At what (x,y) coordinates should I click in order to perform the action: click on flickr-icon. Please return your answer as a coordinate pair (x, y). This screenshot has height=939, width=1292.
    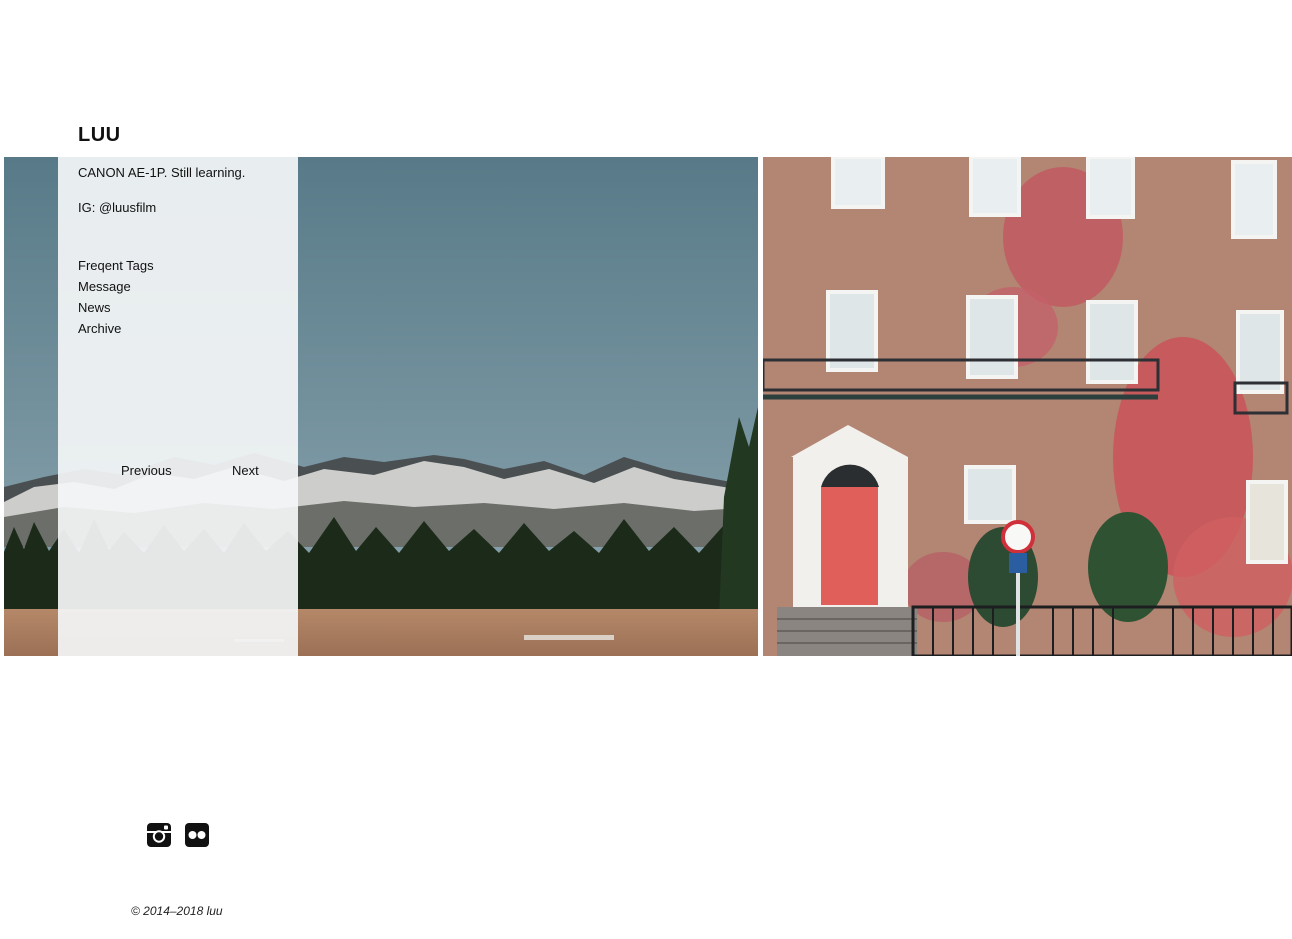
    Looking at the image, I should click on (197, 835).